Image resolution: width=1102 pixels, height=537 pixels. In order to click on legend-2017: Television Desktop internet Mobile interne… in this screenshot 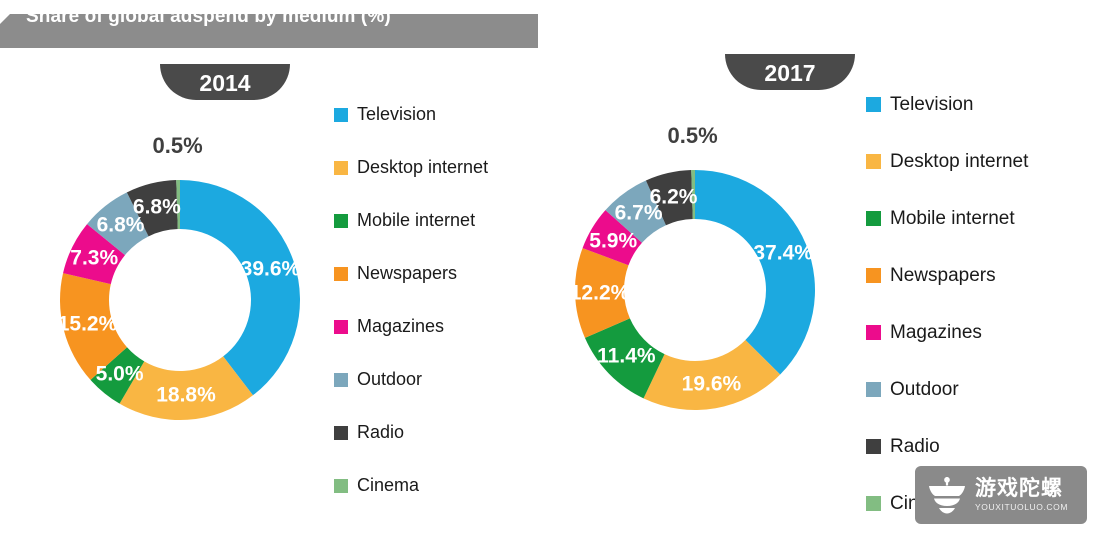, I will do `click(947, 304)`.